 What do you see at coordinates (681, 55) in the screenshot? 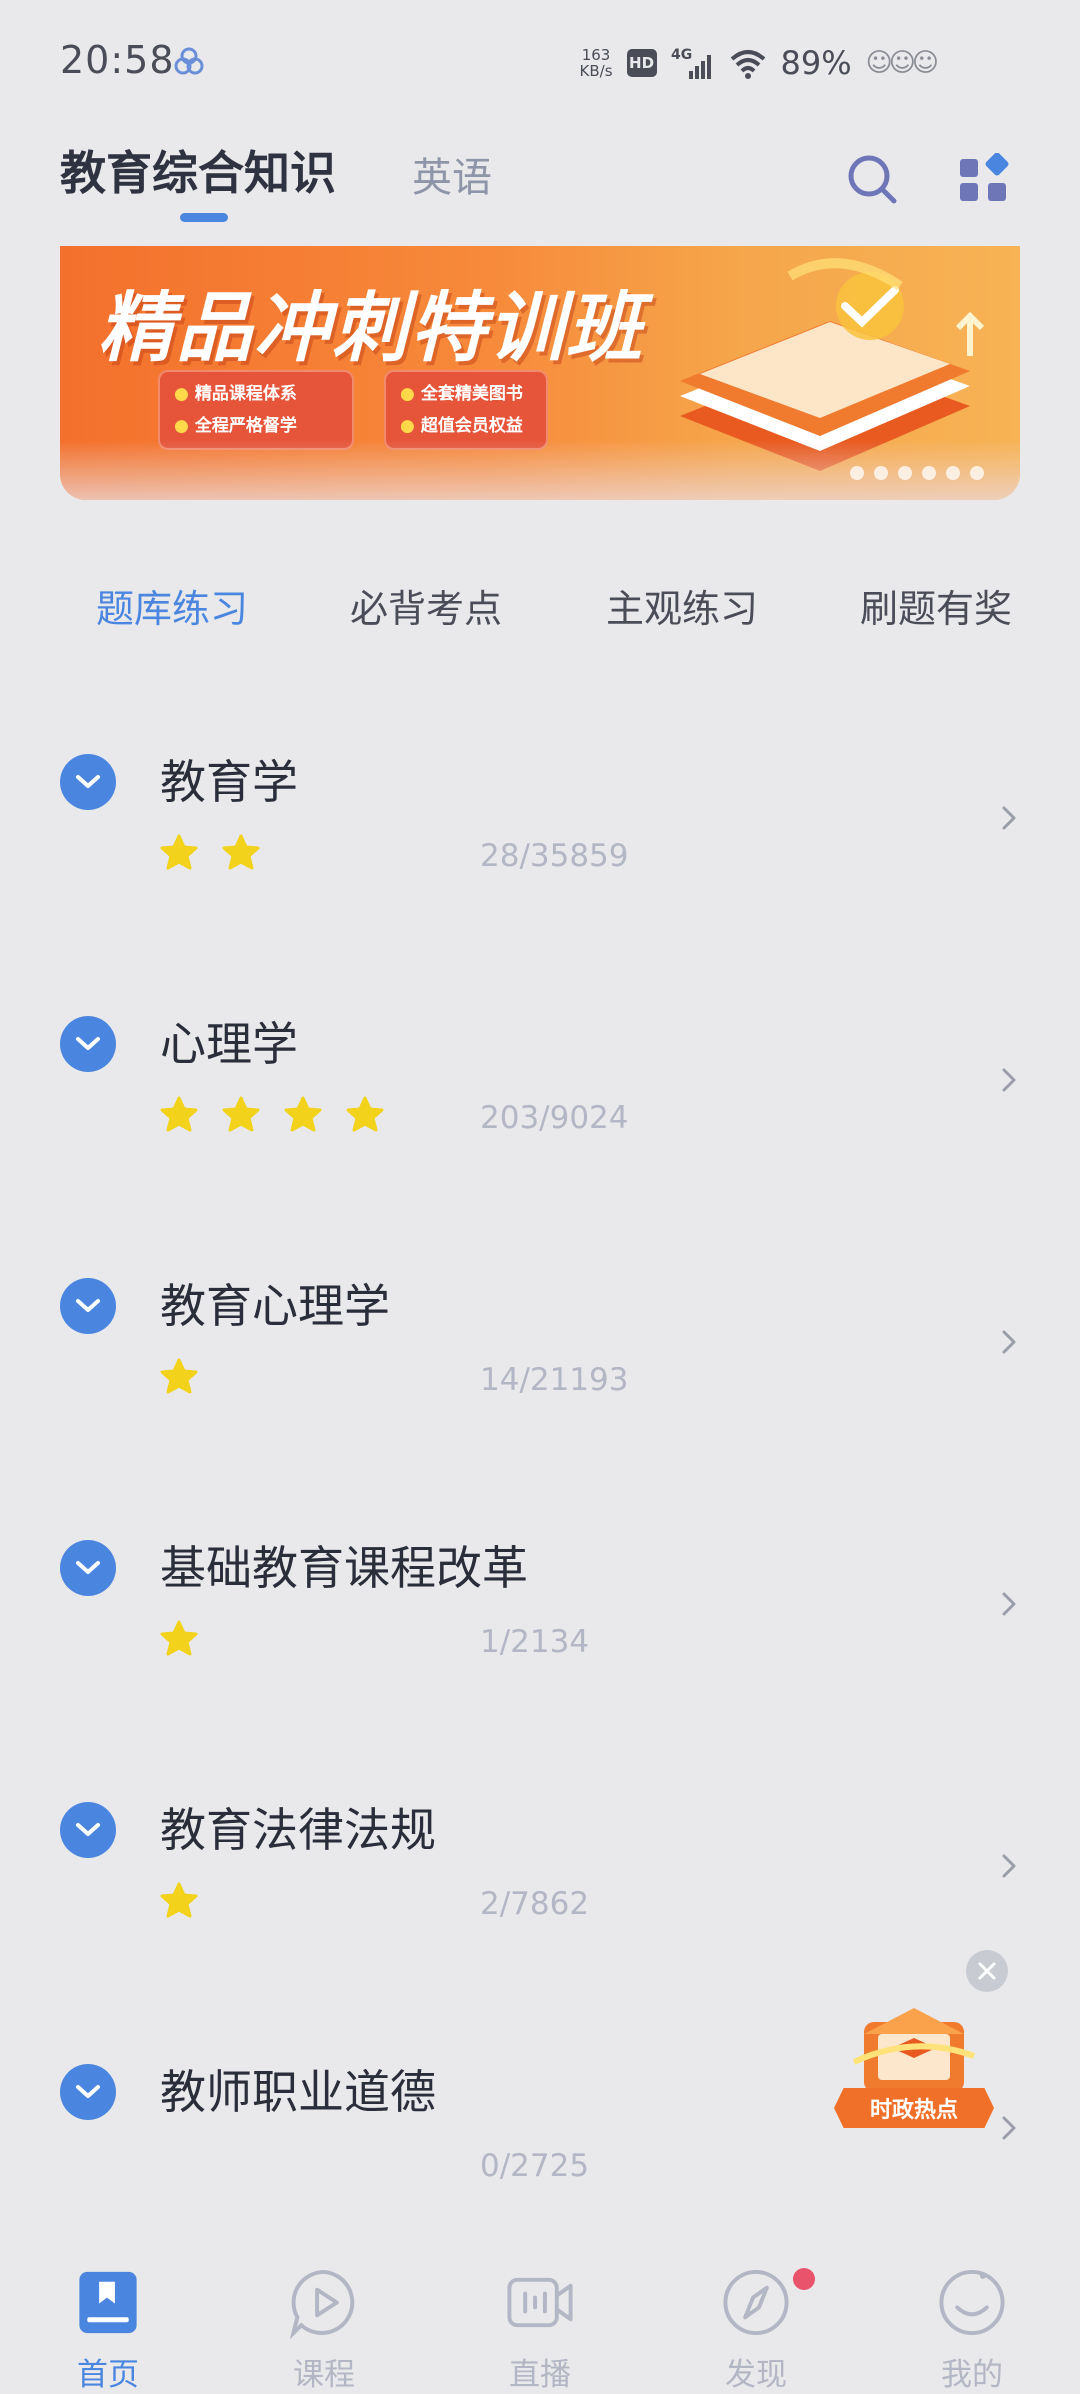
I see `network-type: 4G` at bounding box center [681, 55].